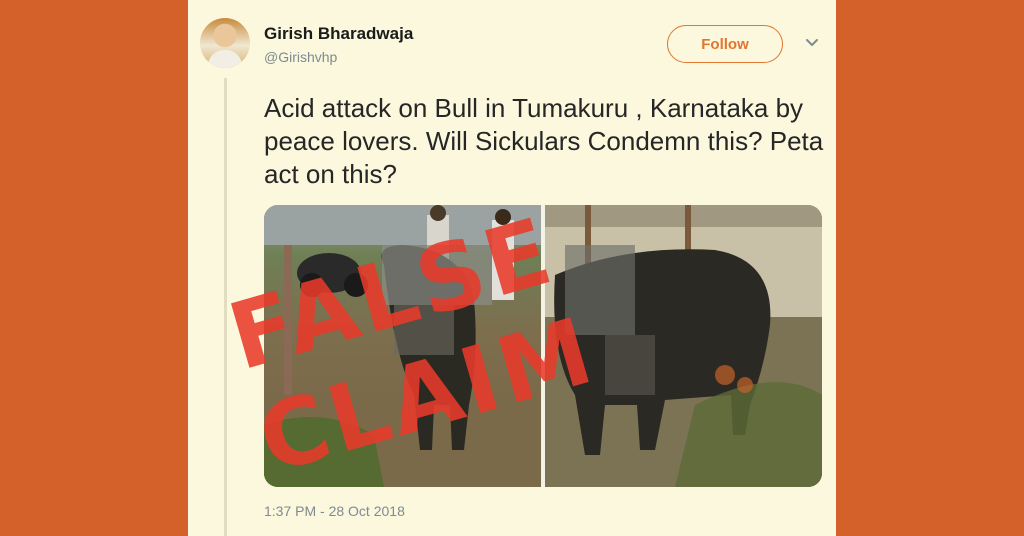 This screenshot has width=1024, height=536. Describe the element at coordinates (334, 511) in the screenshot. I see `tweet-timestamp: 1:37 PM - 28 Oct 2018` at that location.